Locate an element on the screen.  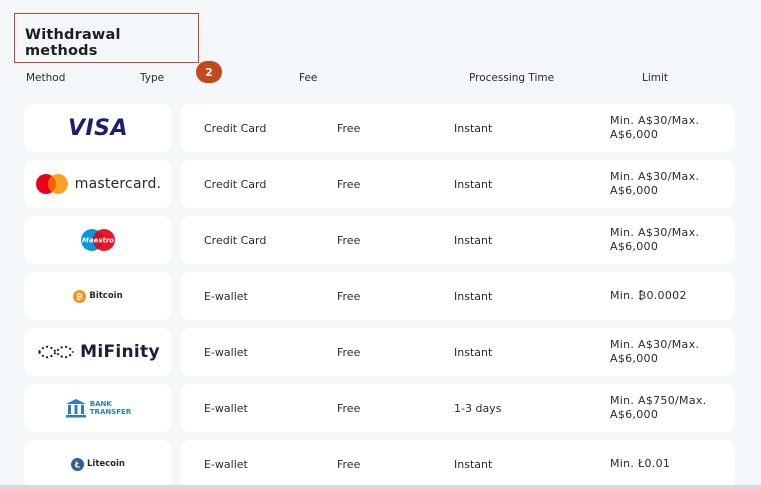
method-logo-cell: ₿ Bitcoin is located at coordinates (98, 296).